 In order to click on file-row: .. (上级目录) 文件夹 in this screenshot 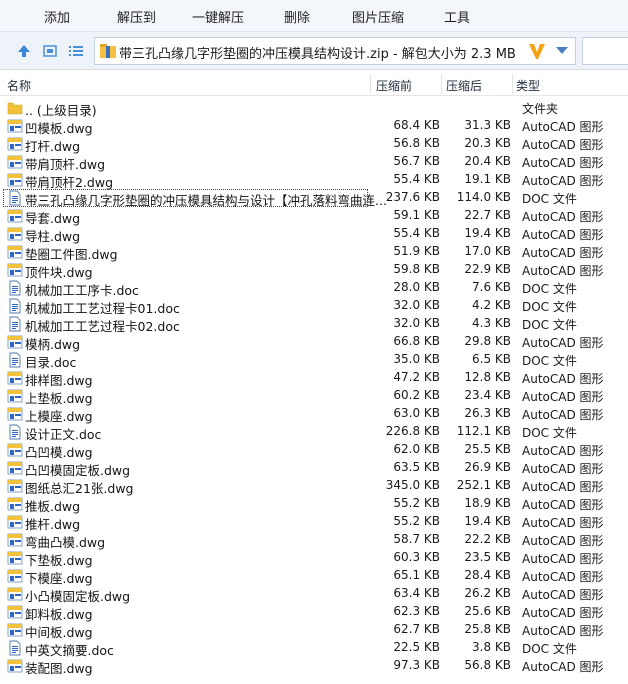, I will do `click(314, 108)`.